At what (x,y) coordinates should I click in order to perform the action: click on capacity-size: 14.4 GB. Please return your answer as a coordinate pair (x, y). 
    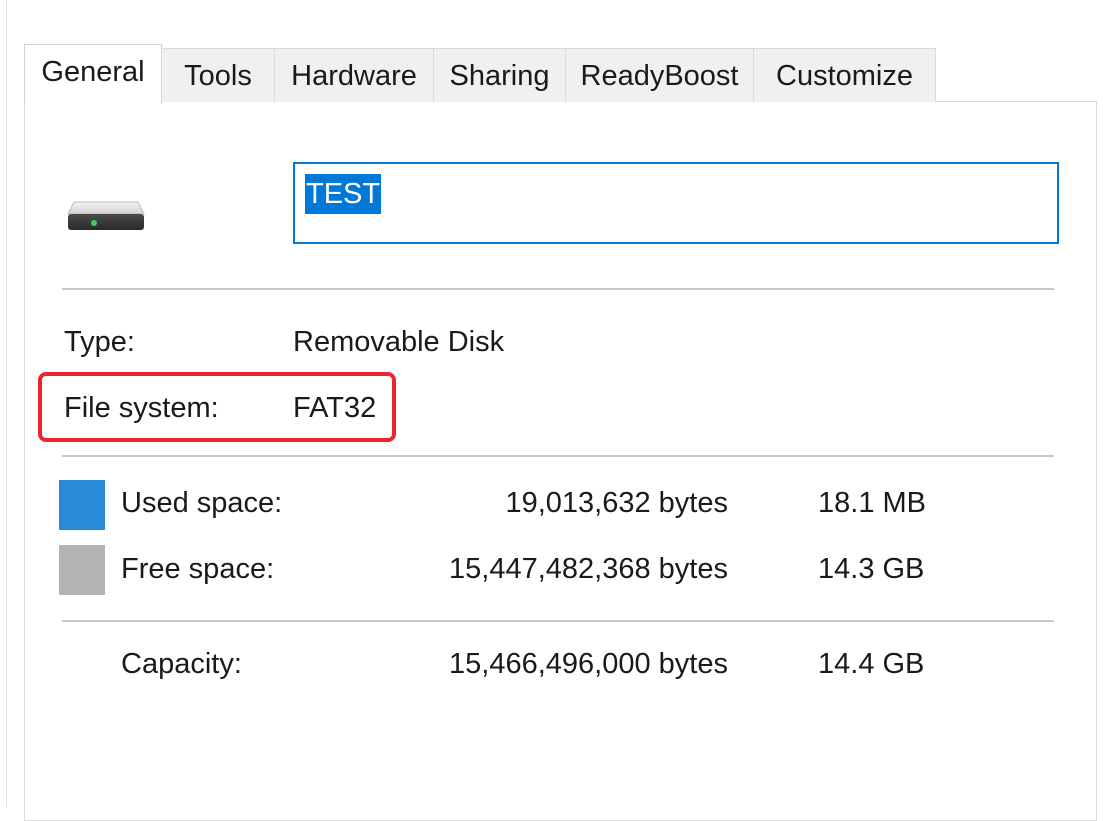
    Looking at the image, I should click on (871, 664).